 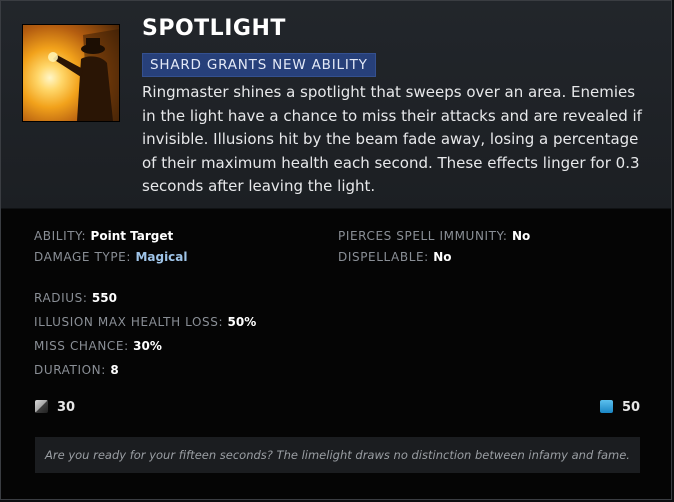 I want to click on spell-immunity-value: No, so click(x=521, y=236).